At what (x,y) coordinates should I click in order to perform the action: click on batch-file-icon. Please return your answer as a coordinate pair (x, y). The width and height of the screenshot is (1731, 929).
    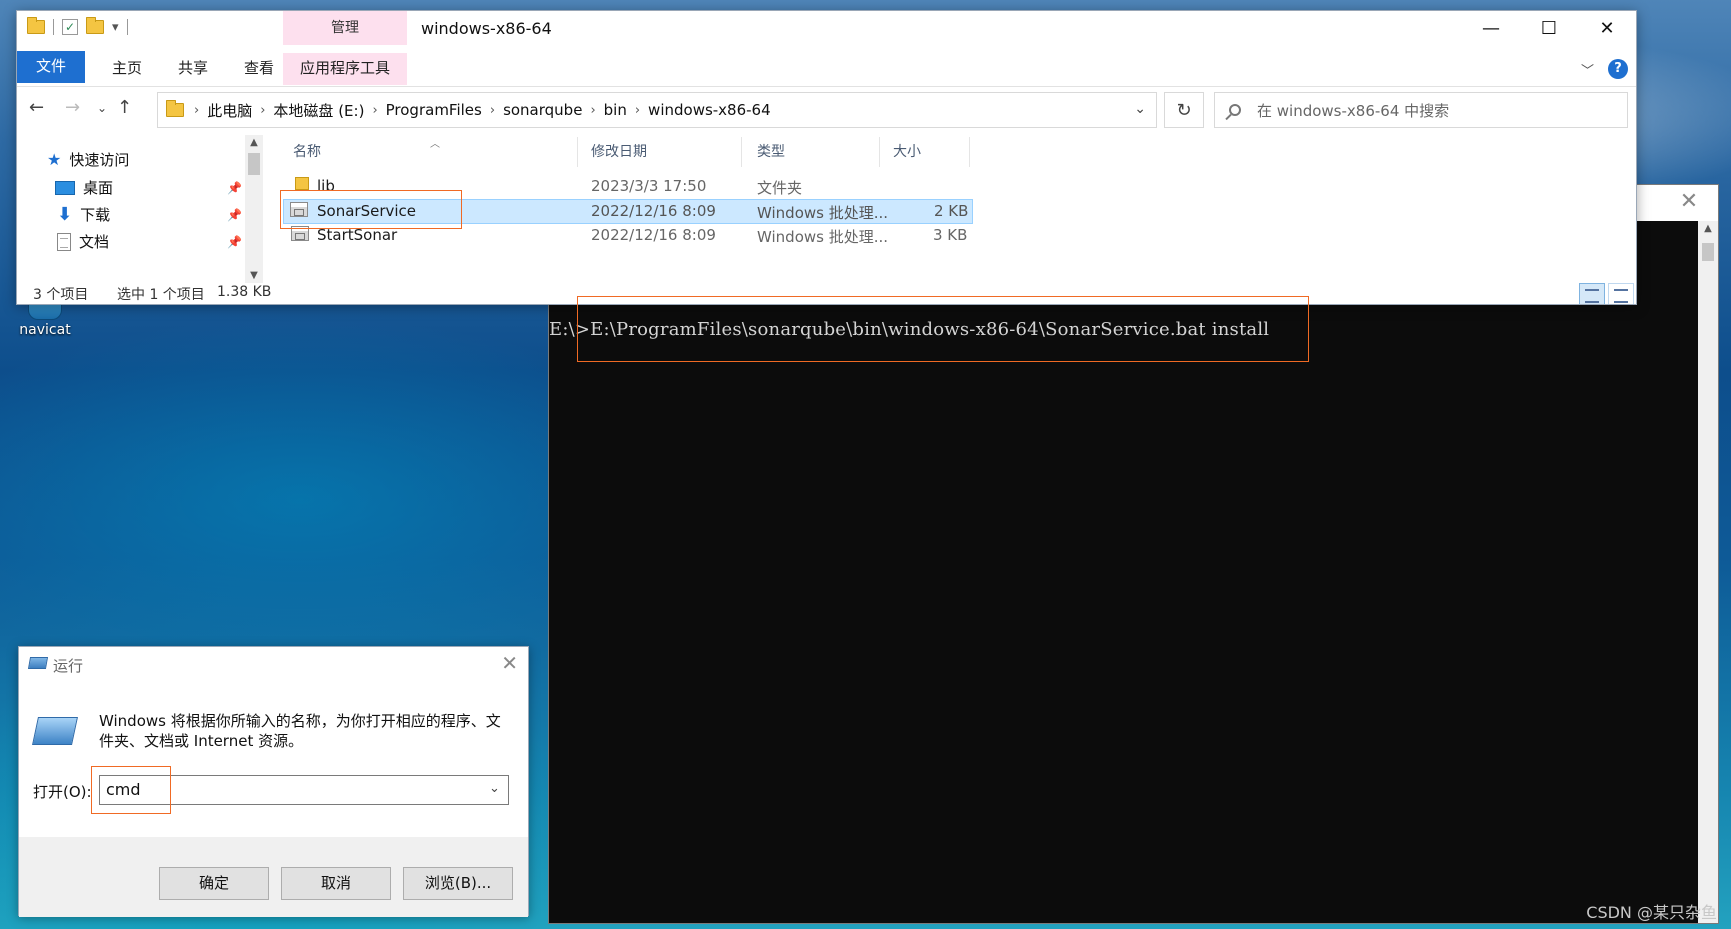
    Looking at the image, I should click on (299, 209).